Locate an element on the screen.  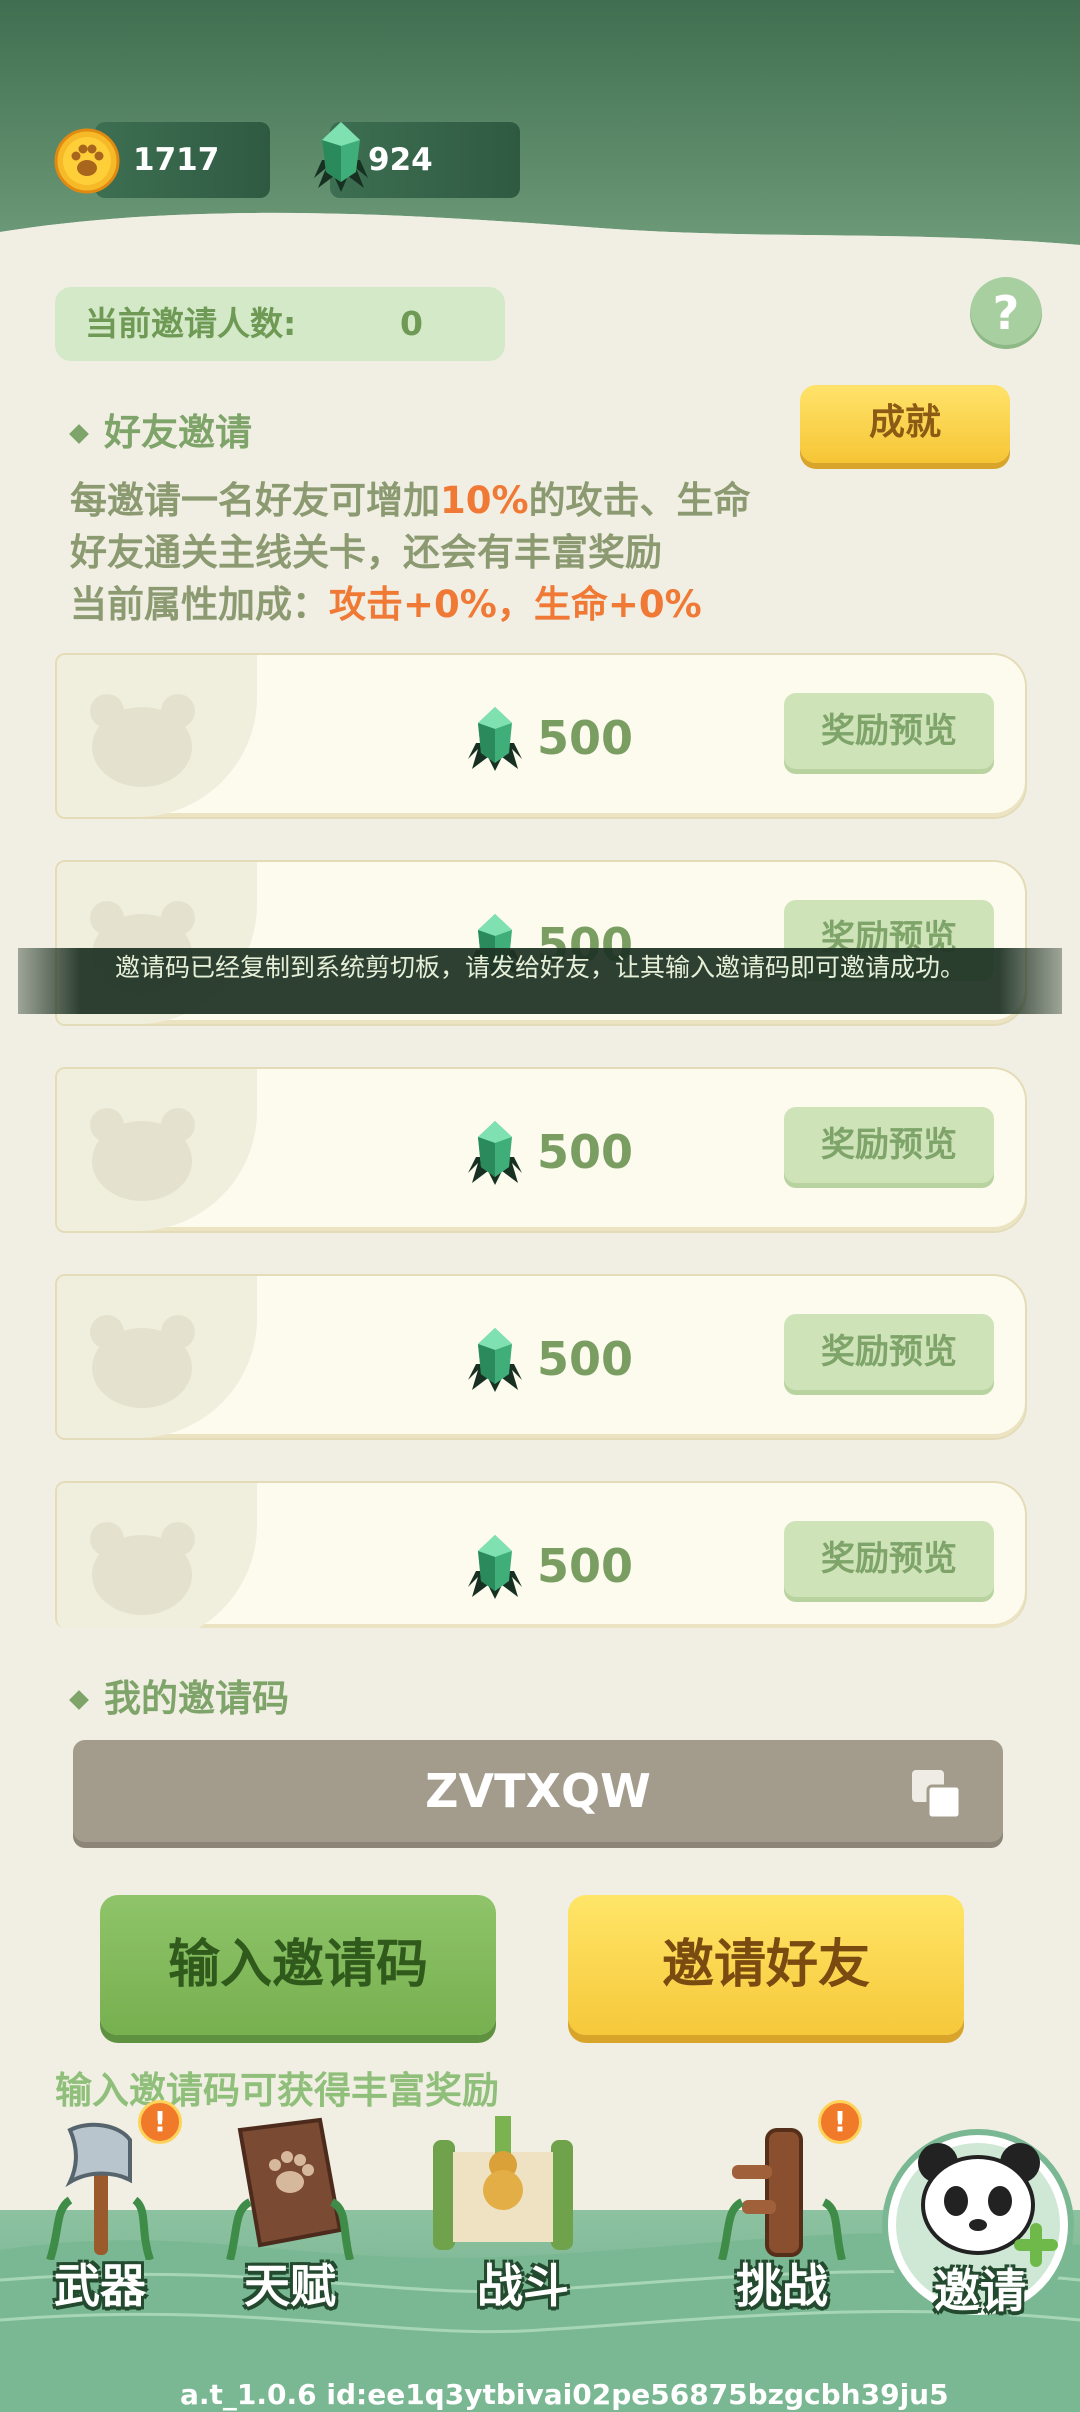
invite-code-hint: 输入邀请码可获得丰富奖励 is located at coordinates (277, 2090).